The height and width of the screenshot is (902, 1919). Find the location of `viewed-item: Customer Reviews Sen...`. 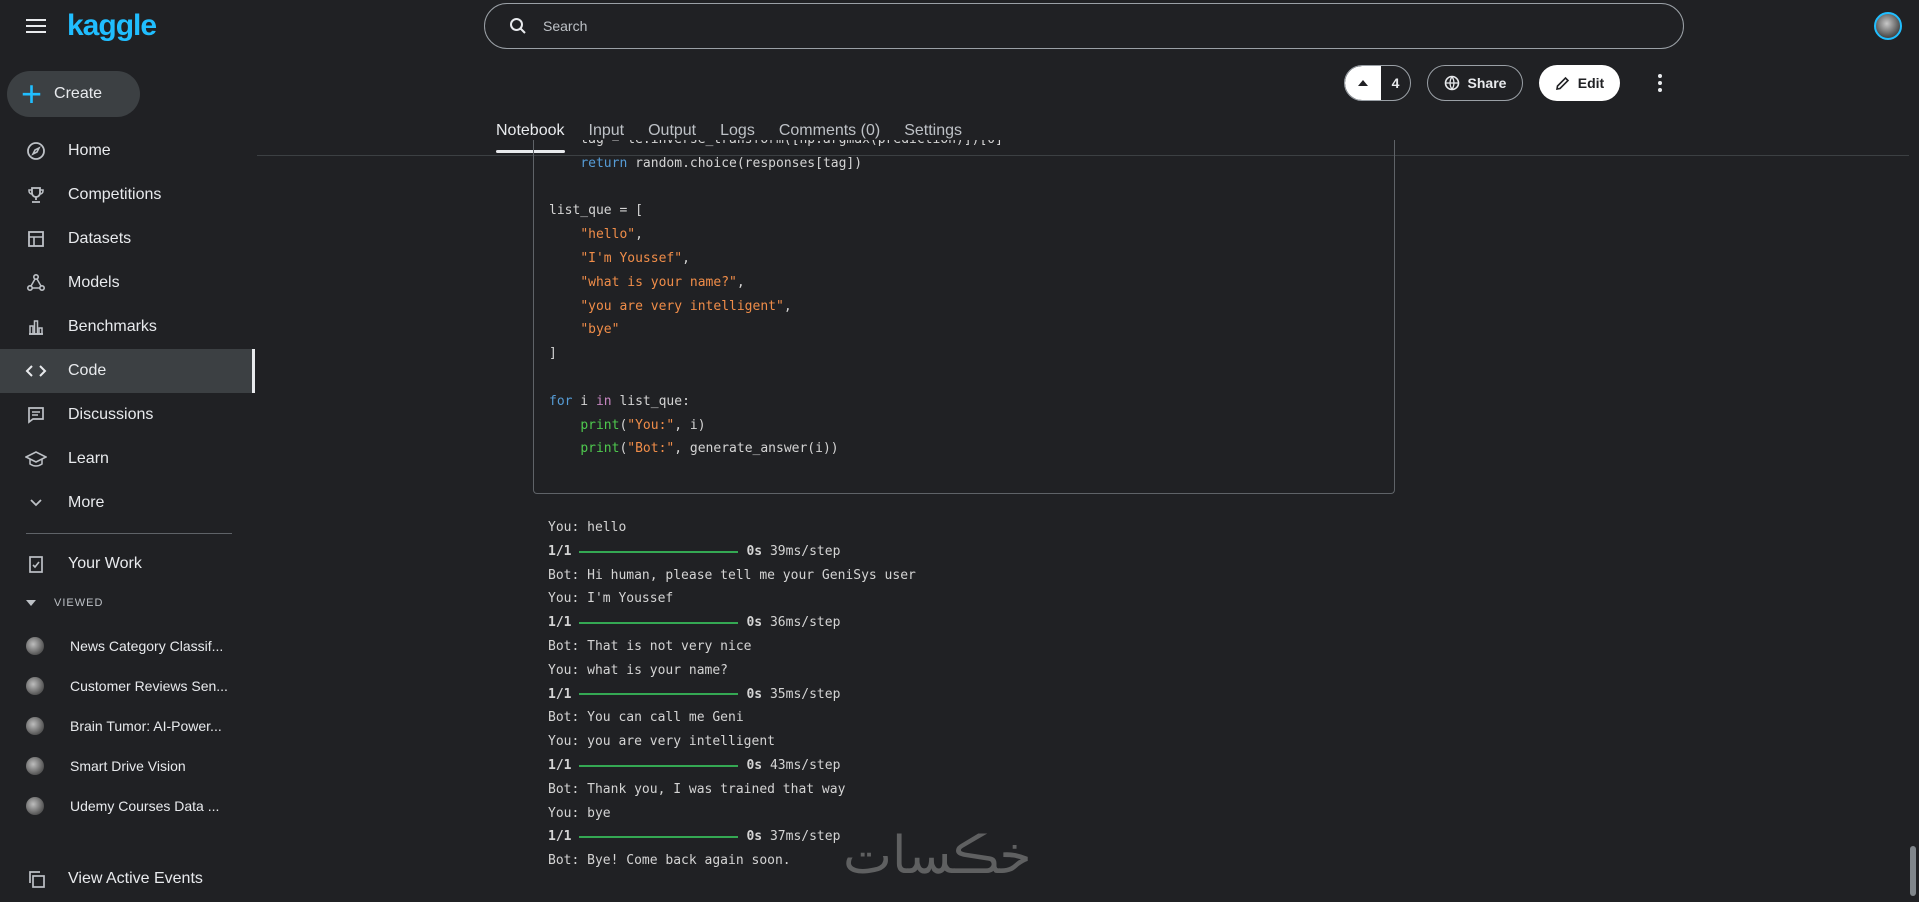

viewed-item: Customer Reviews Sen... is located at coordinates (127, 686).